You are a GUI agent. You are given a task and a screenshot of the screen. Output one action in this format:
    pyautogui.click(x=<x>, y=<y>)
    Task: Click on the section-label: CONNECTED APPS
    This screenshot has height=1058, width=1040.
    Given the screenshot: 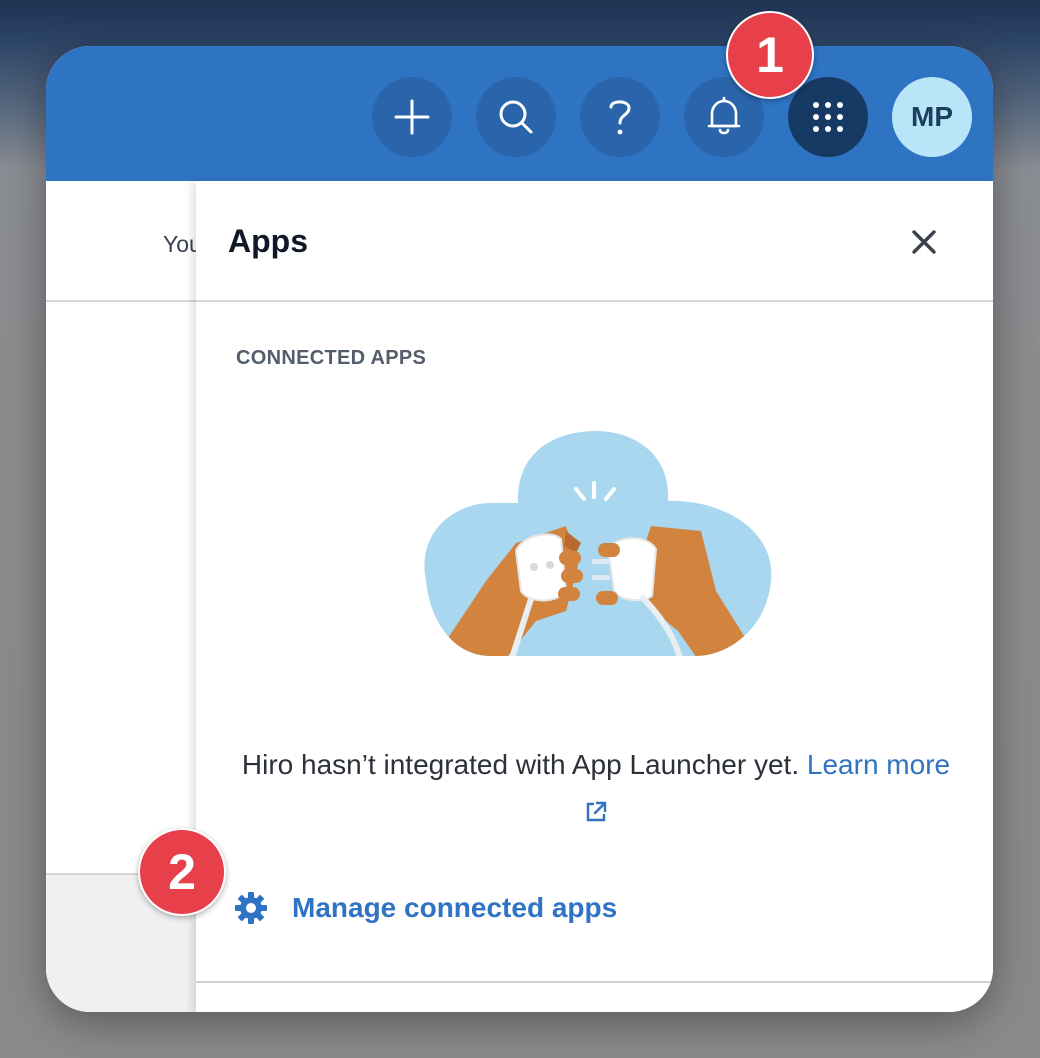 What is the action you would take?
    pyautogui.click(x=331, y=358)
    